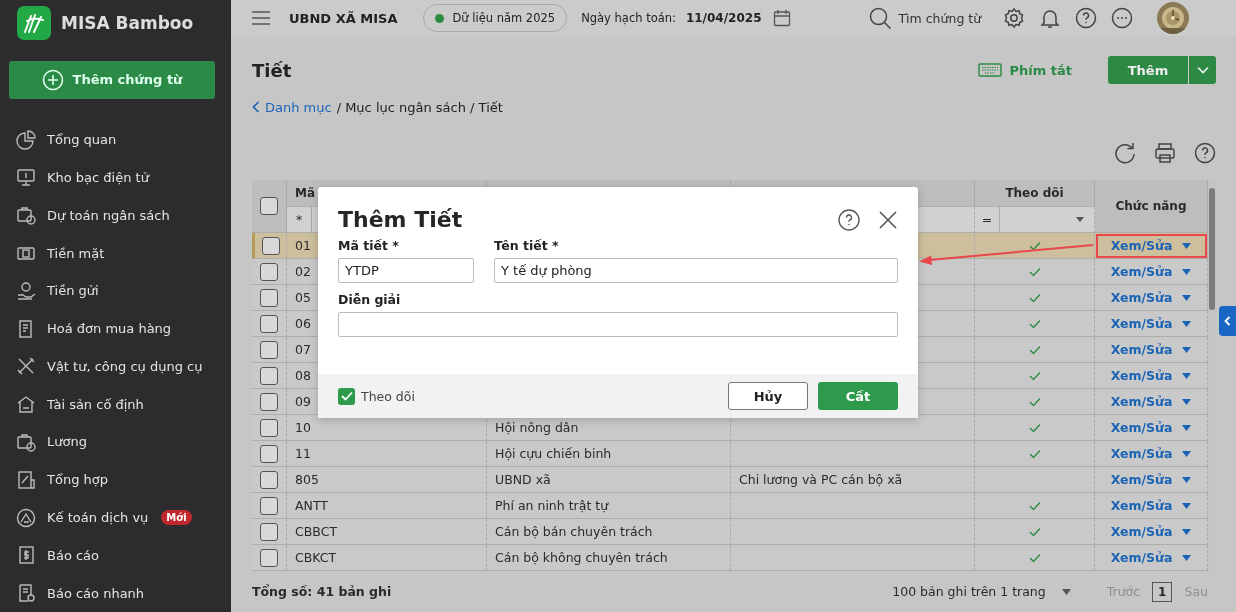 The height and width of the screenshot is (612, 1236). Describe the element at coordinates (1151, 206) in the screenshot. I see `column-header: Chức năng` at that location.